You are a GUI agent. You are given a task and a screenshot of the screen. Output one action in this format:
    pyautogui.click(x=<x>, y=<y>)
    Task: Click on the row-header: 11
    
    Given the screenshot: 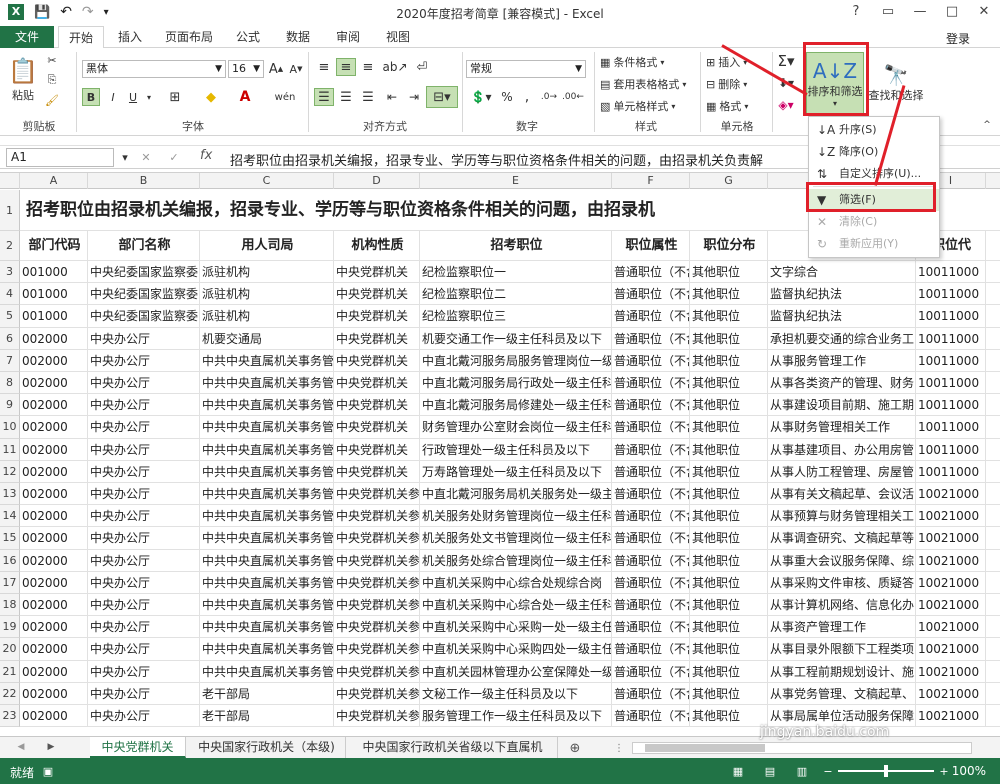 What is the action you would take?
    pyautogui.click(x=10, y=449)
    